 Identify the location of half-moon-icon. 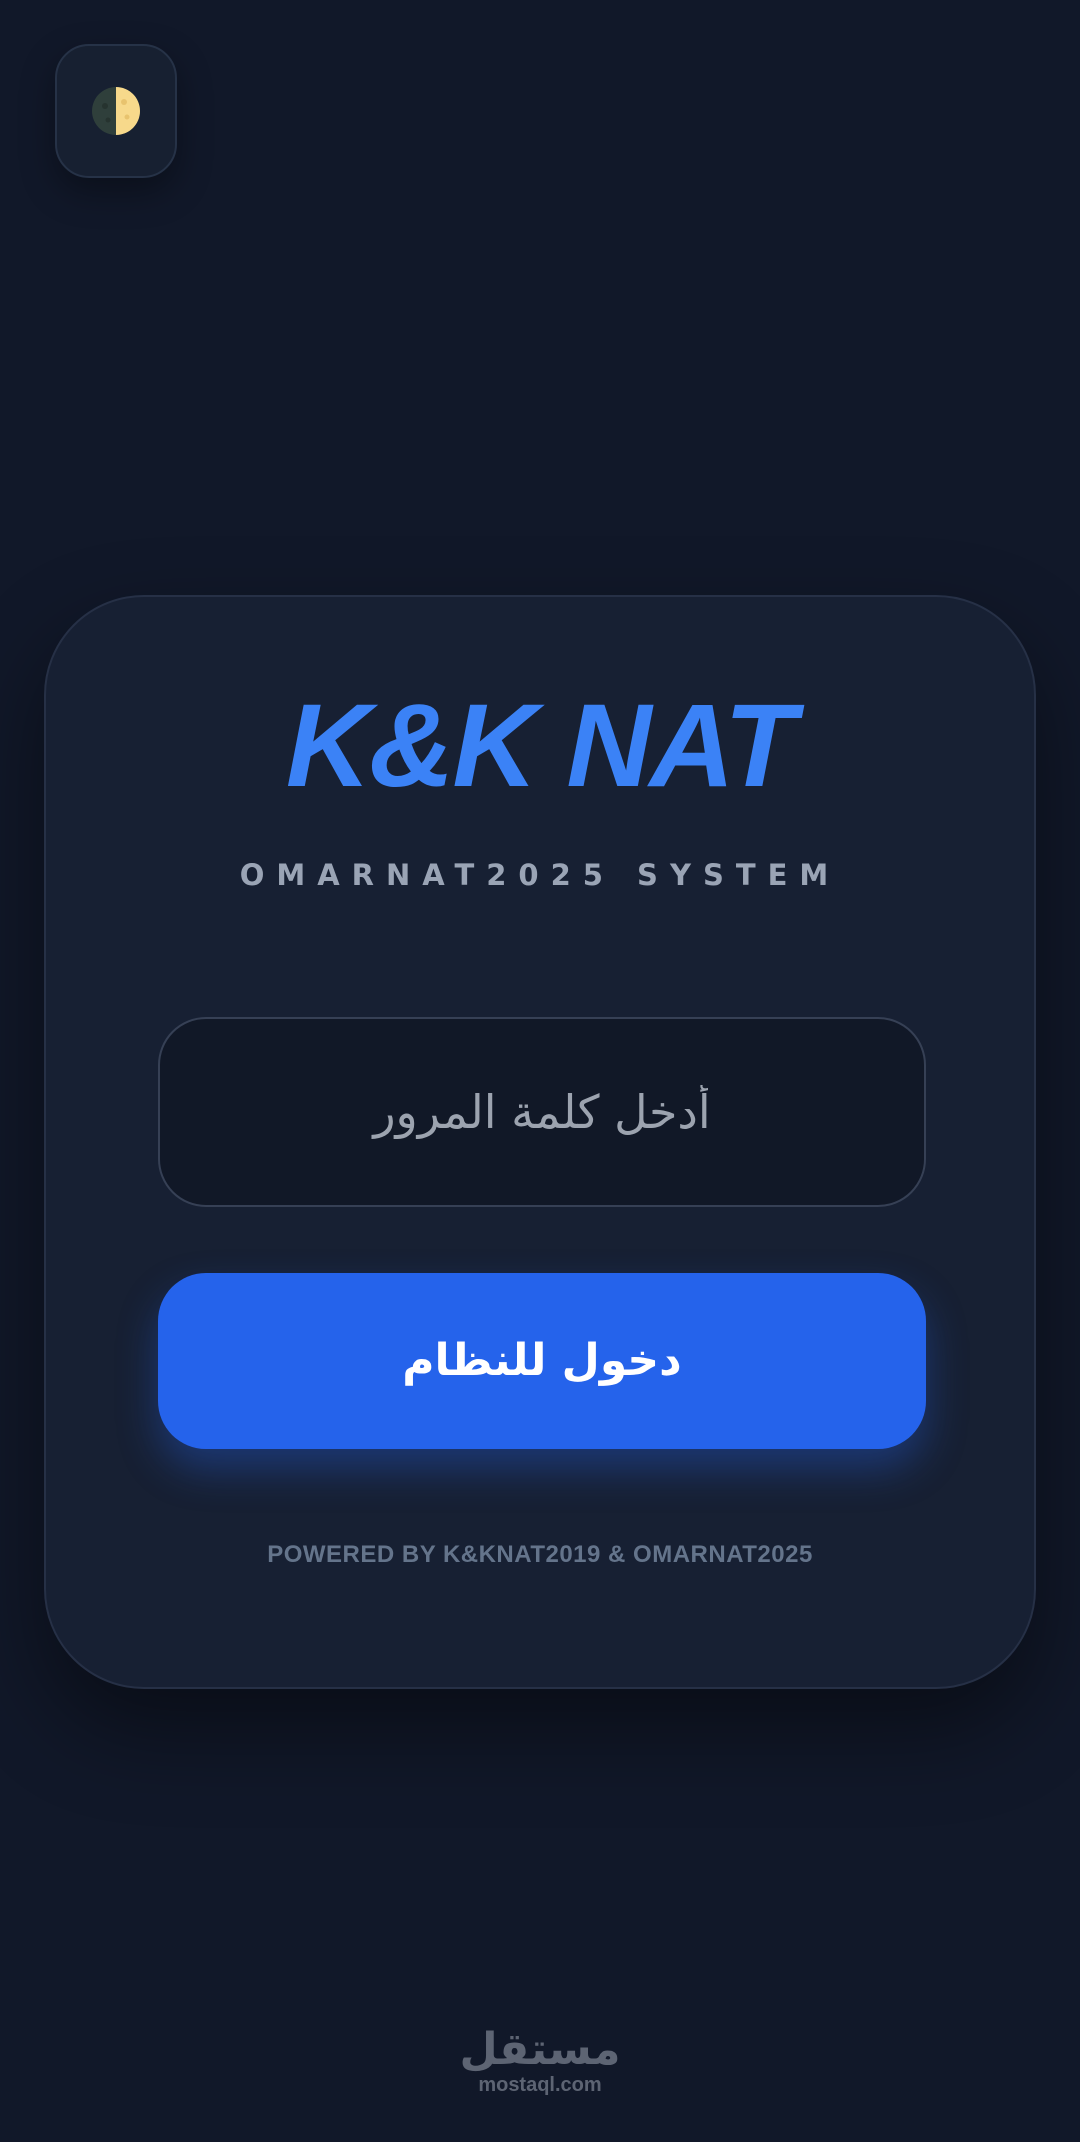
(116, 111).